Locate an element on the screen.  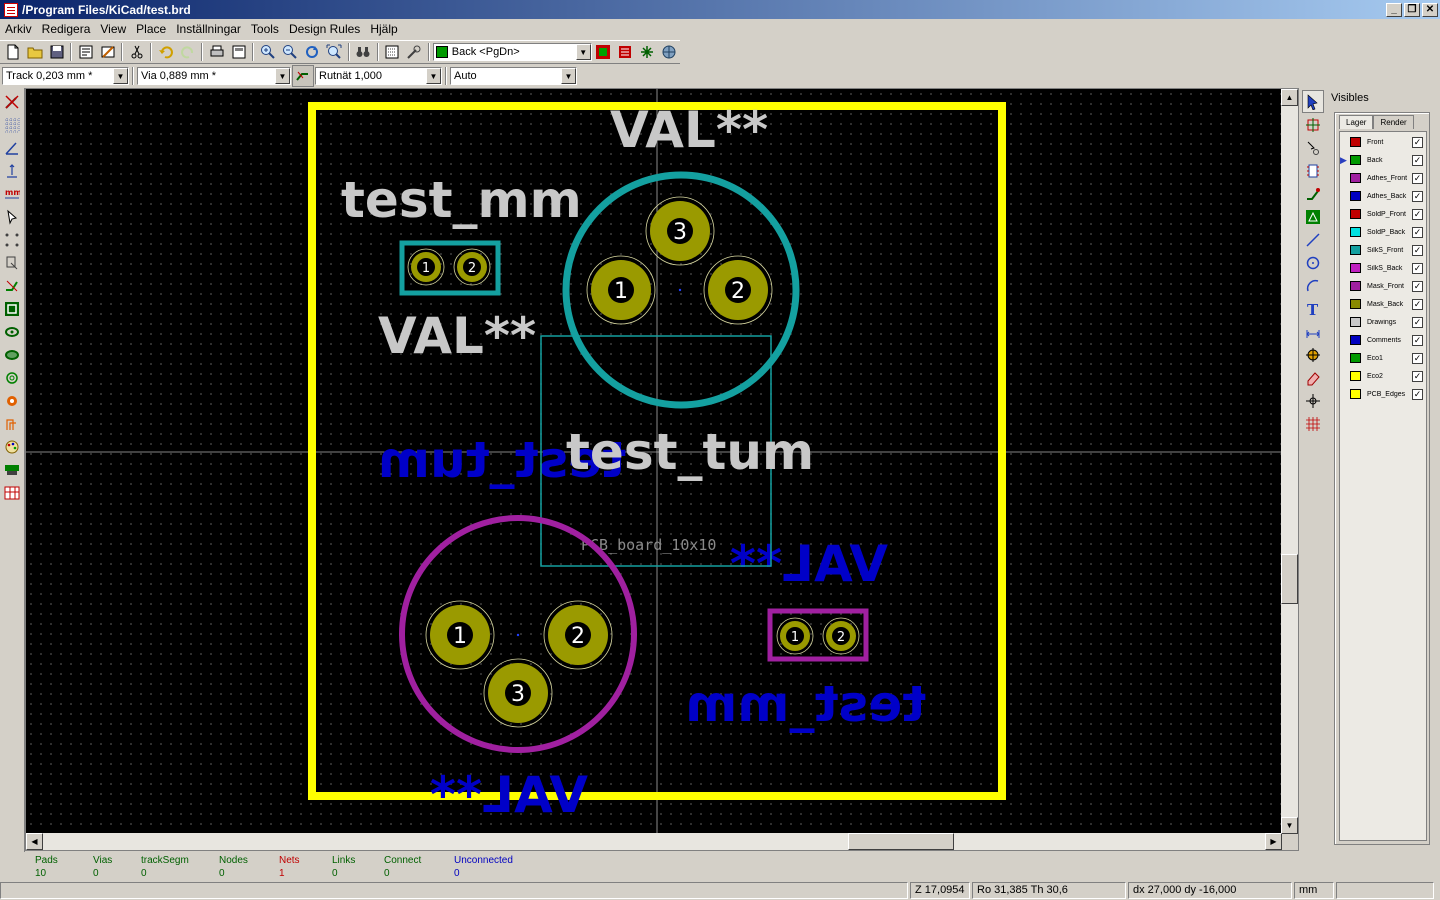
pad-tl-1: 1 is located at coordinates (426, 267).